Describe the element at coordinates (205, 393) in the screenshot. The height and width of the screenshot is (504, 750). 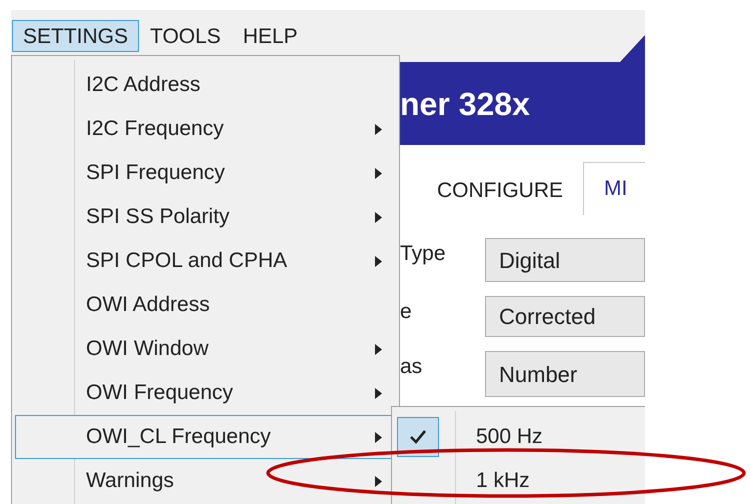
I see `menu-item: OWI Frequency` at that location.